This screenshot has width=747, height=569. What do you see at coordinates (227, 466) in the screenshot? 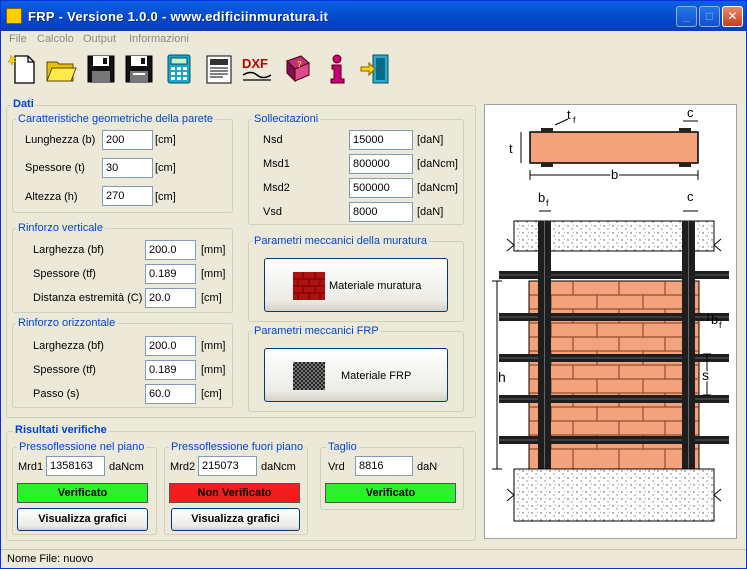
I see `mrd2-output` at bounding box center [227, 466].